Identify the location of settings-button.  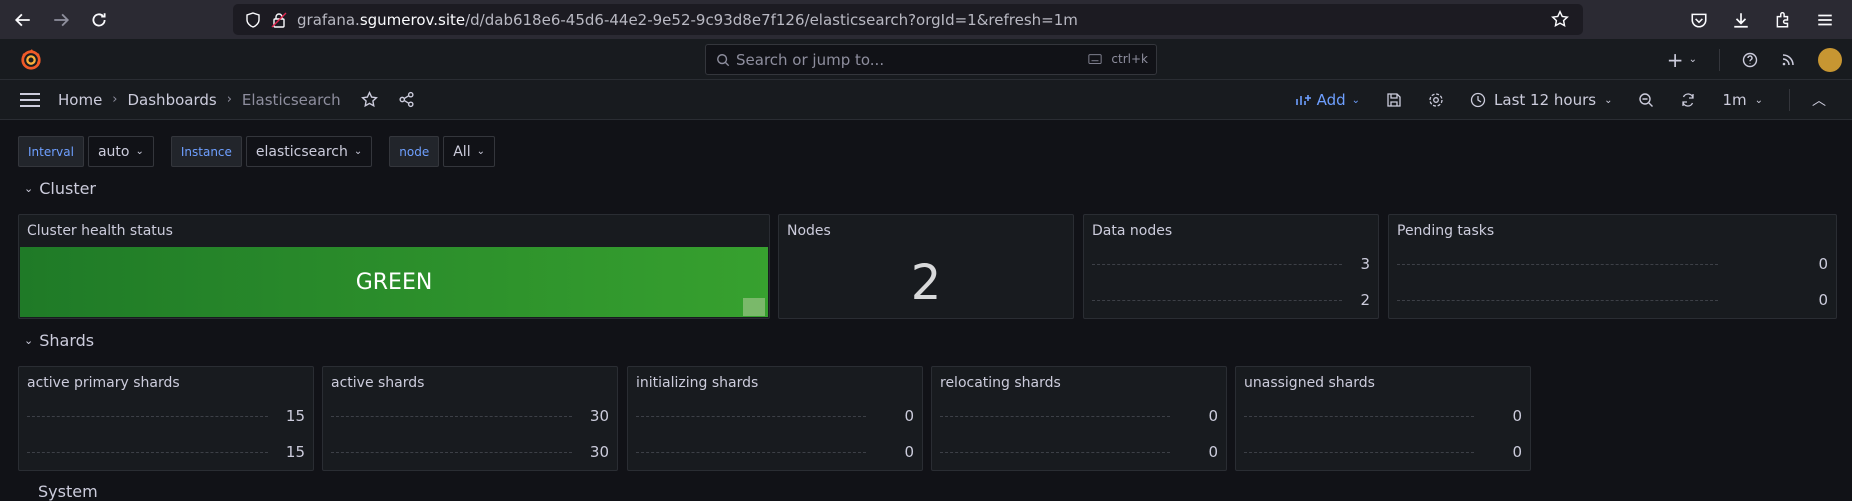
(1436, 100).